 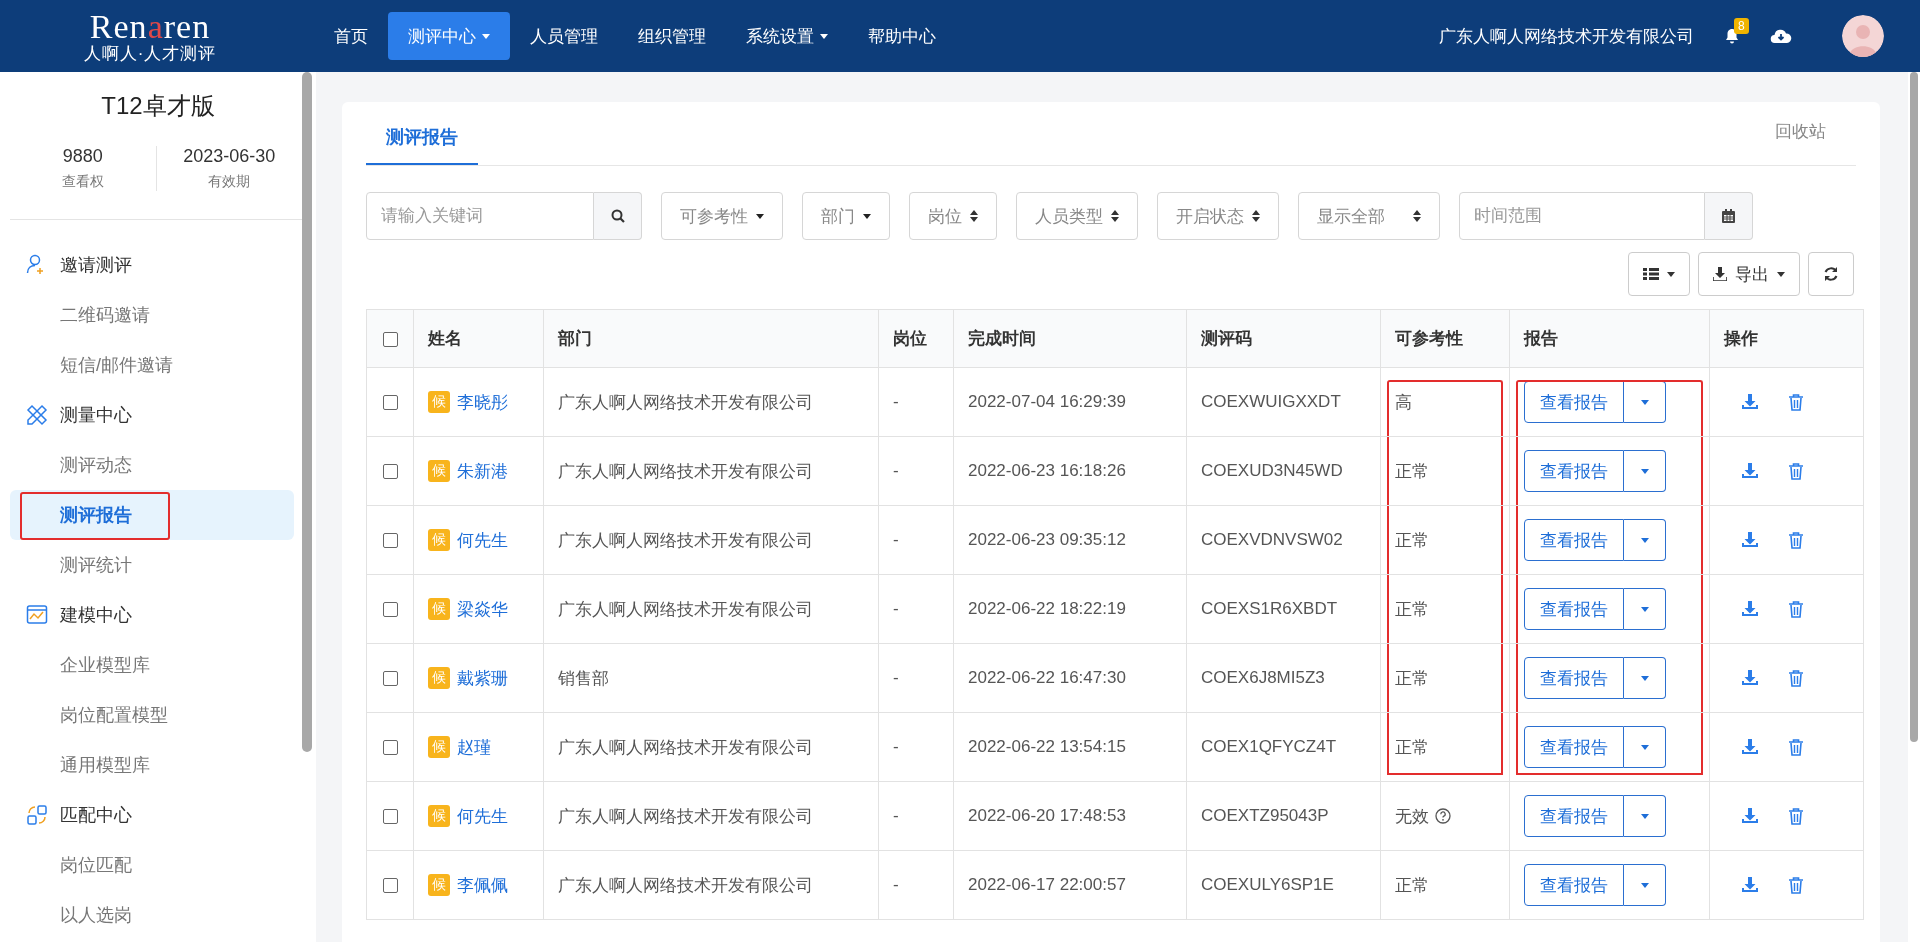 What do you see at coordinates (152, 715) in the screenshot?
I see `sidebar-item: 岗位配置模型` at bounding box center [152, 715].